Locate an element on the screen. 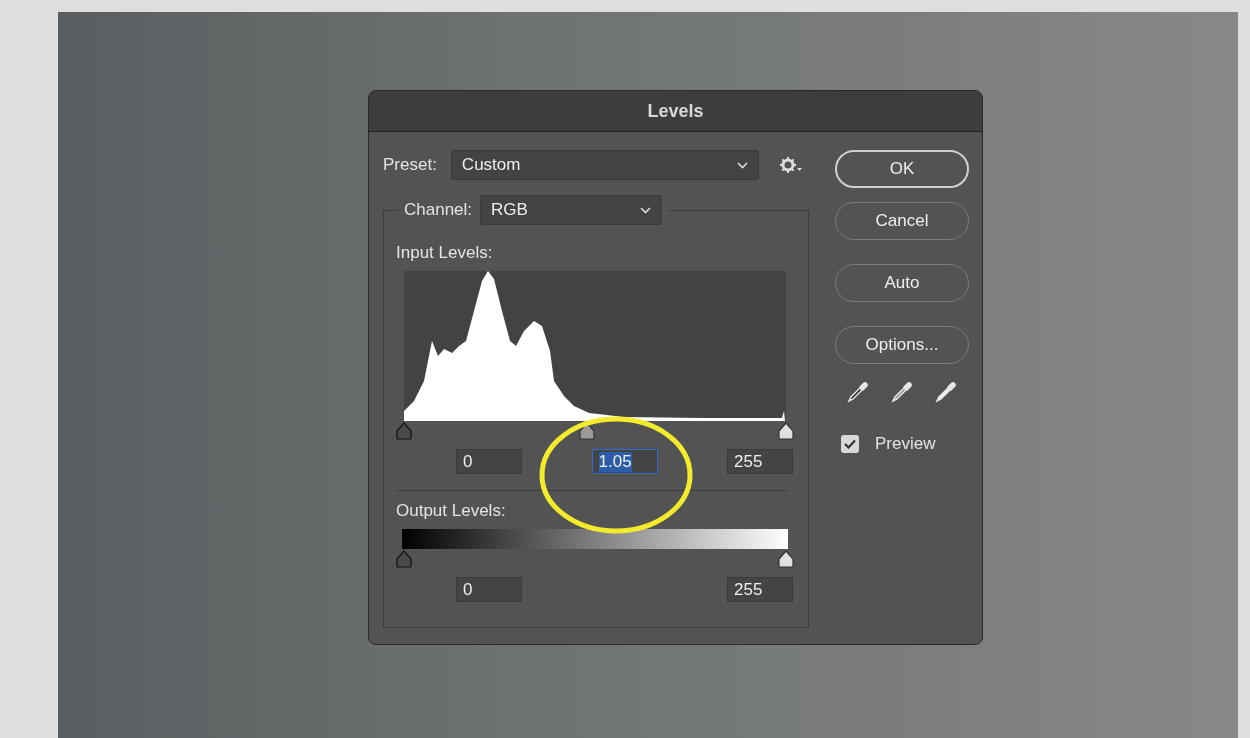 This screenshot has height=738, width=1250. output-level-field: 0 is located at coordinates (489, 589).